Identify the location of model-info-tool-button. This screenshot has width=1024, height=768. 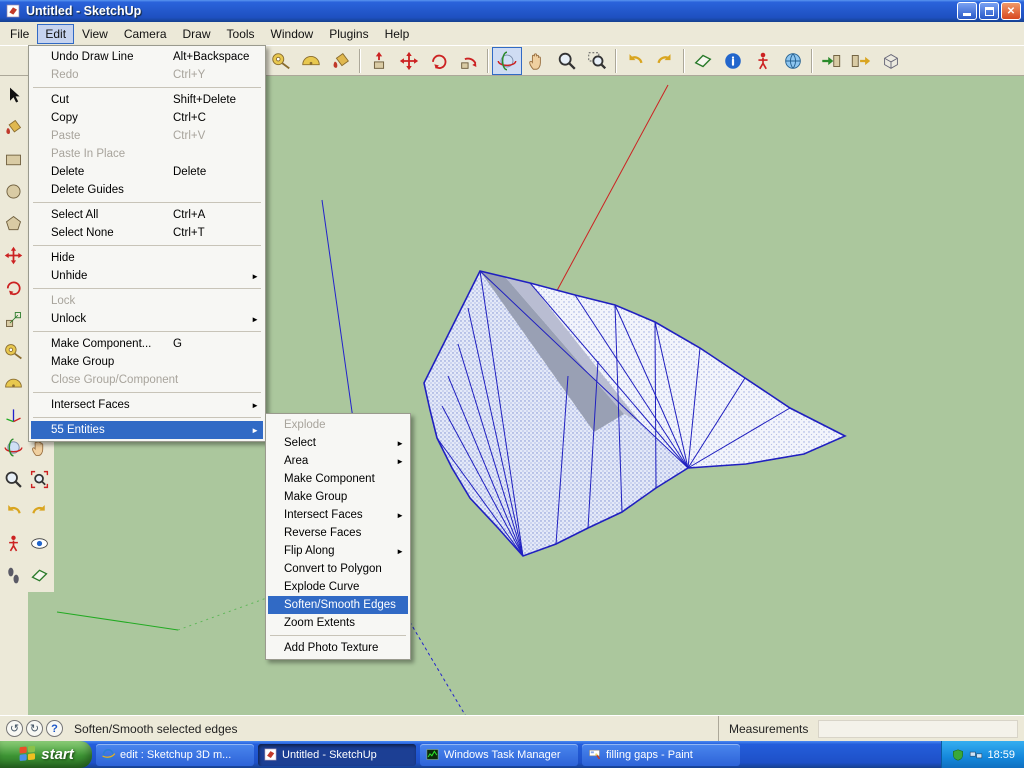
(733, 61).